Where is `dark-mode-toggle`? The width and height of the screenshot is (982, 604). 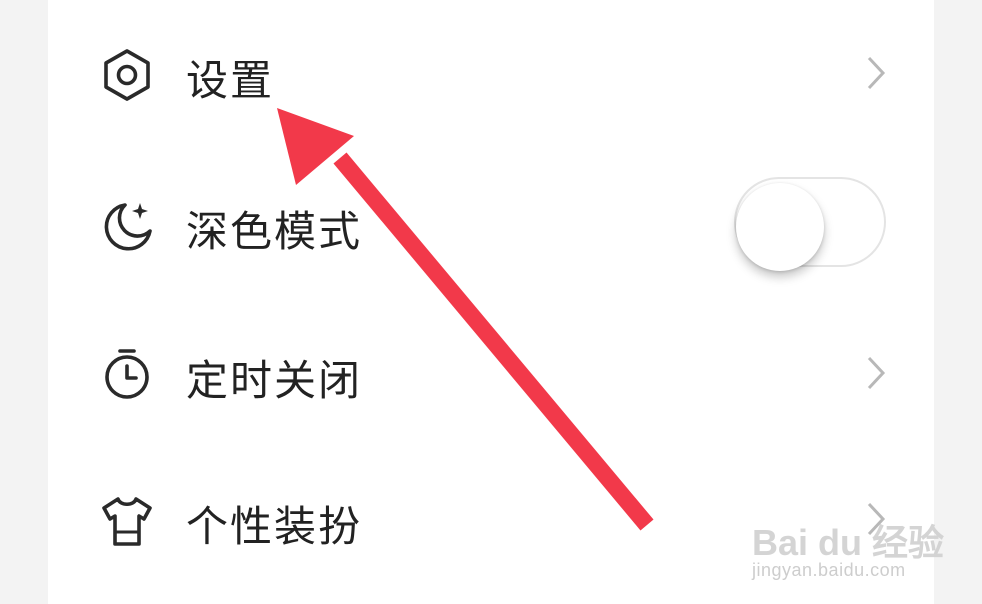 dark-mode-toggle is located at coordinates (810, 224).